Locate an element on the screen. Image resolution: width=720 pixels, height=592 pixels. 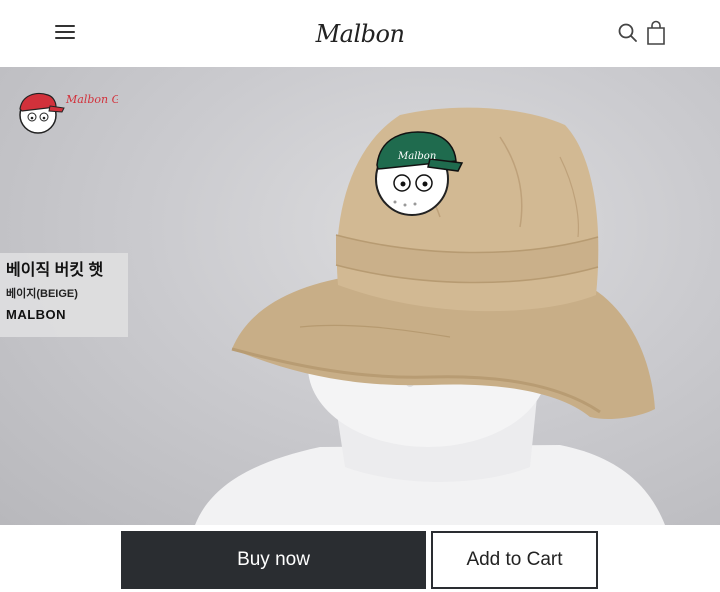
site-logo: Malbon is located at coordinates (360, 34).